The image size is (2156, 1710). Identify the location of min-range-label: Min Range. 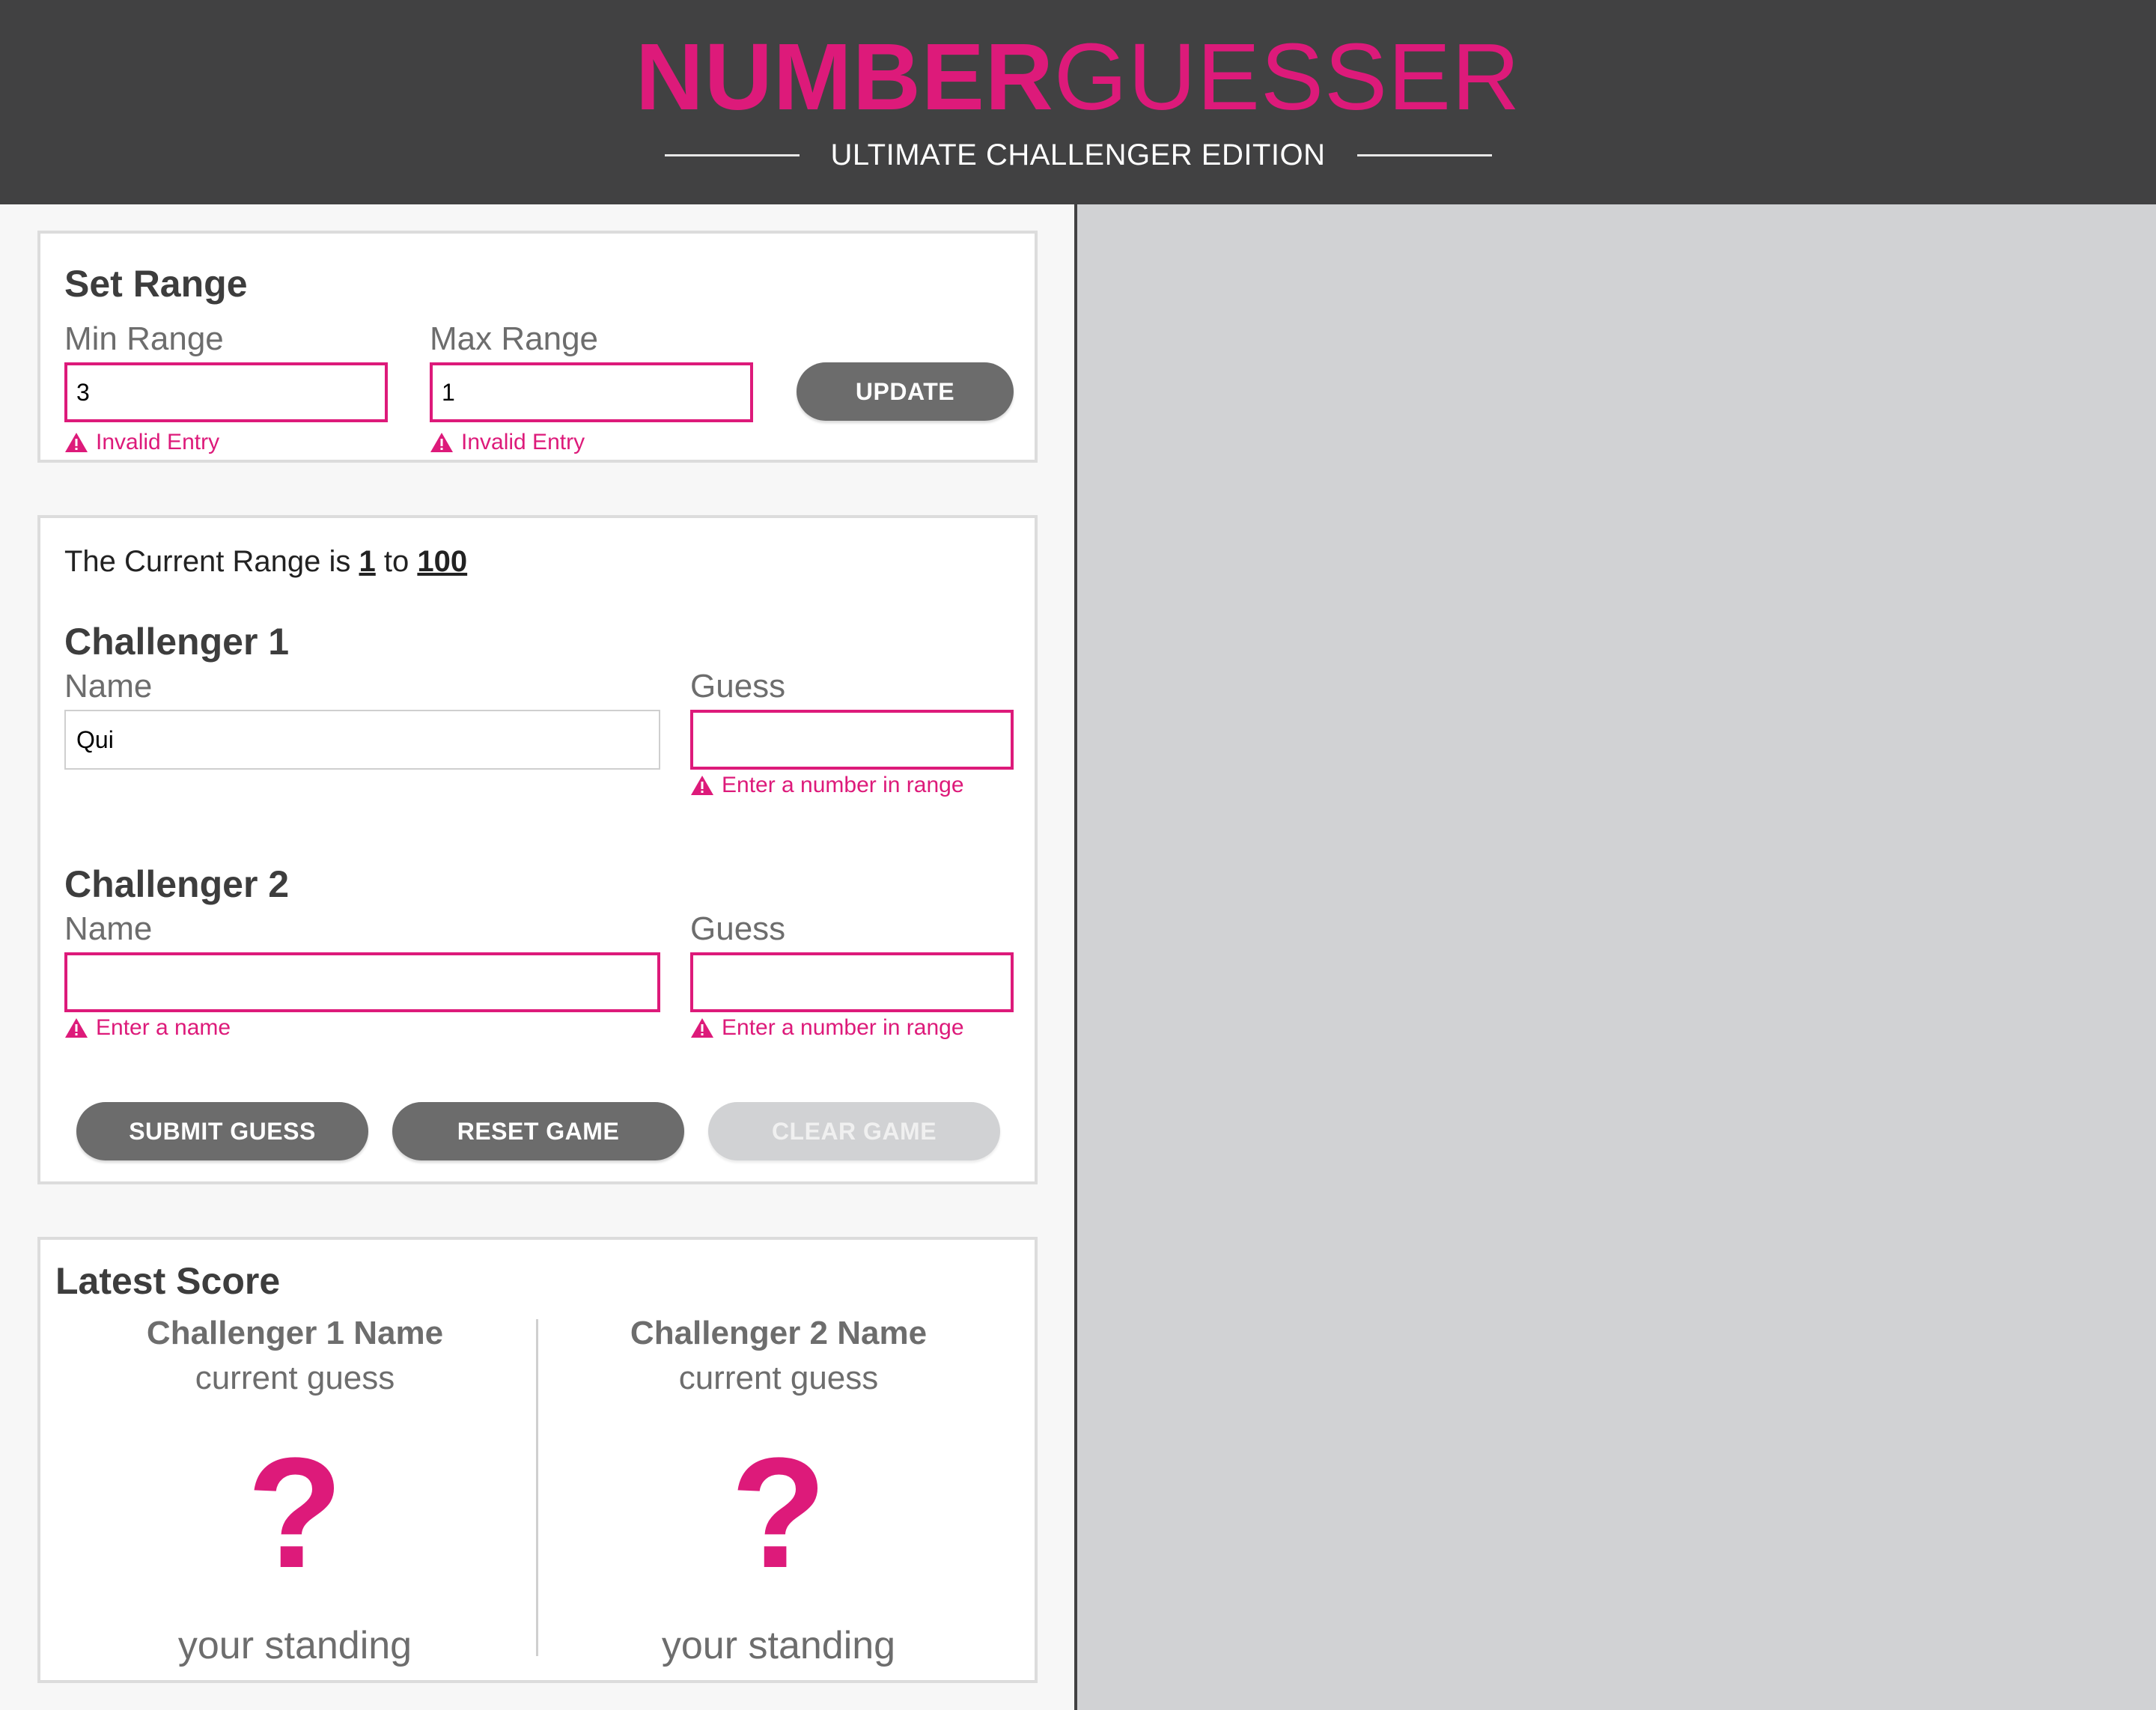
(144, 339).